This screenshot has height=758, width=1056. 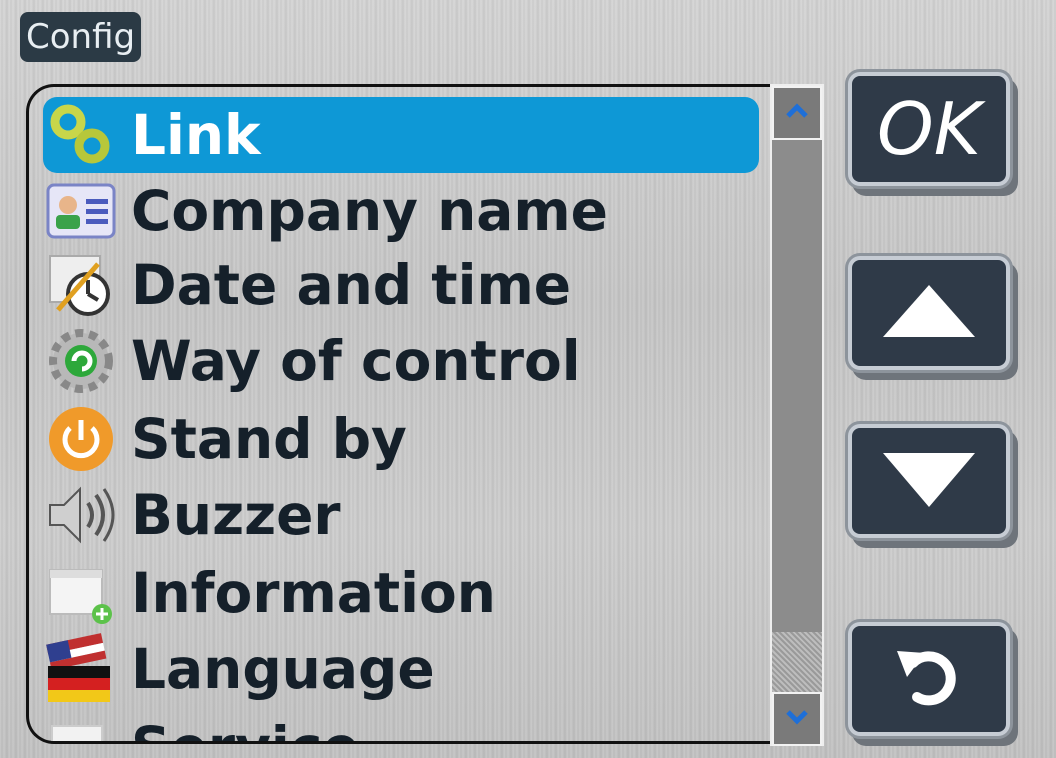 I want to click on back-button, so click(x=929, y=679).